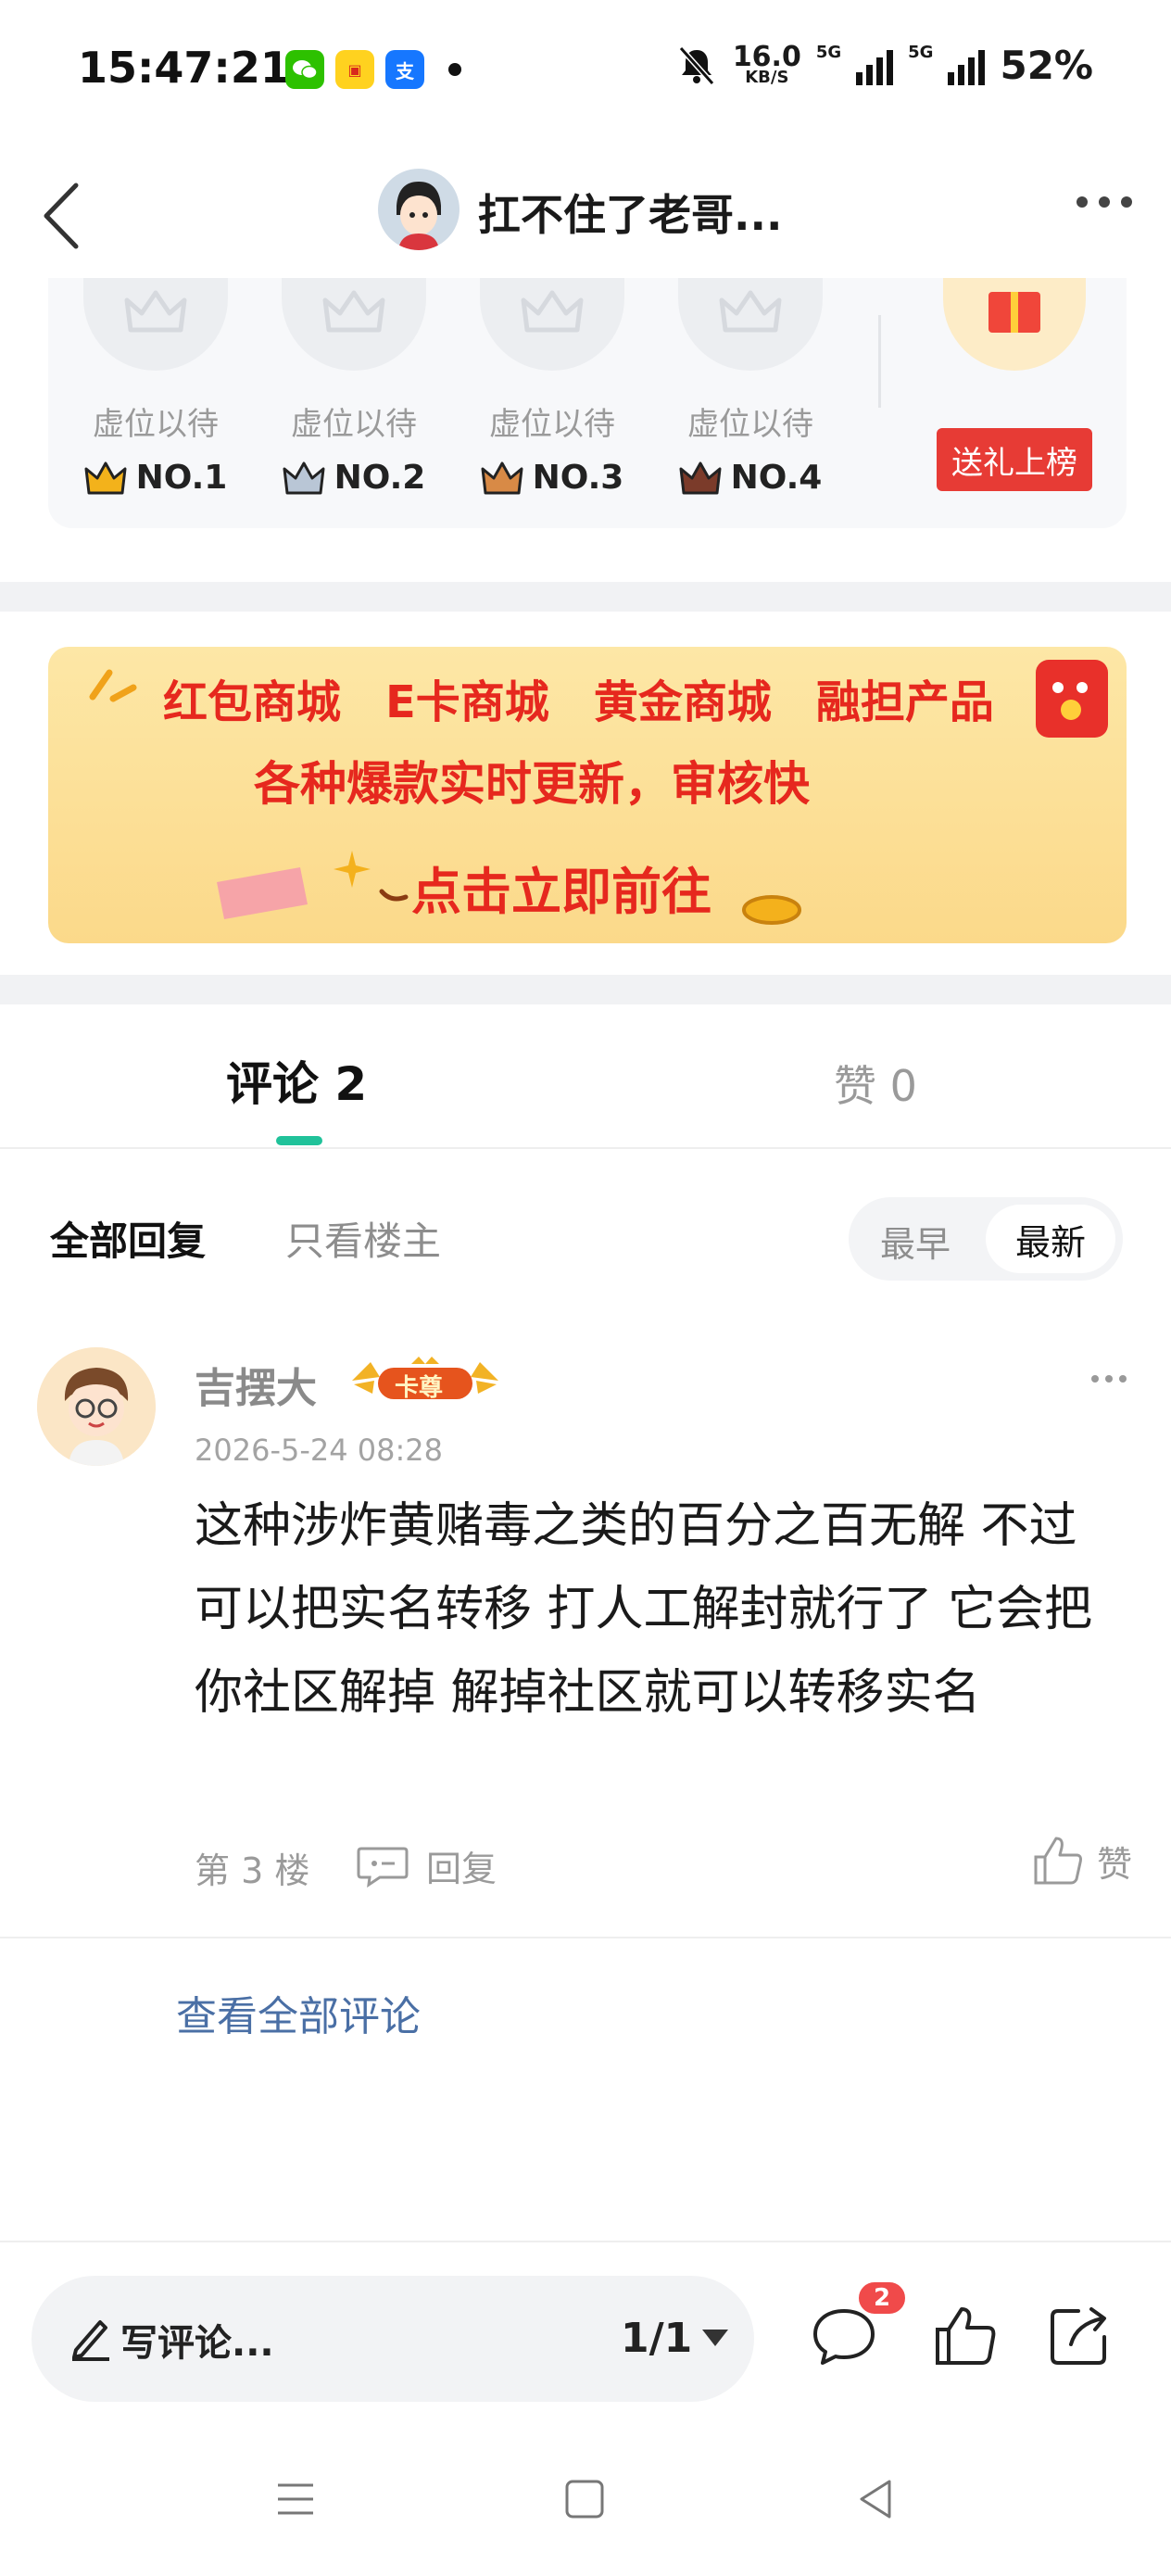  What do you see at coordinates (253, 702) in the screenshot?
I see `banner-item: 红包商城` at bounding box center [253, 702].